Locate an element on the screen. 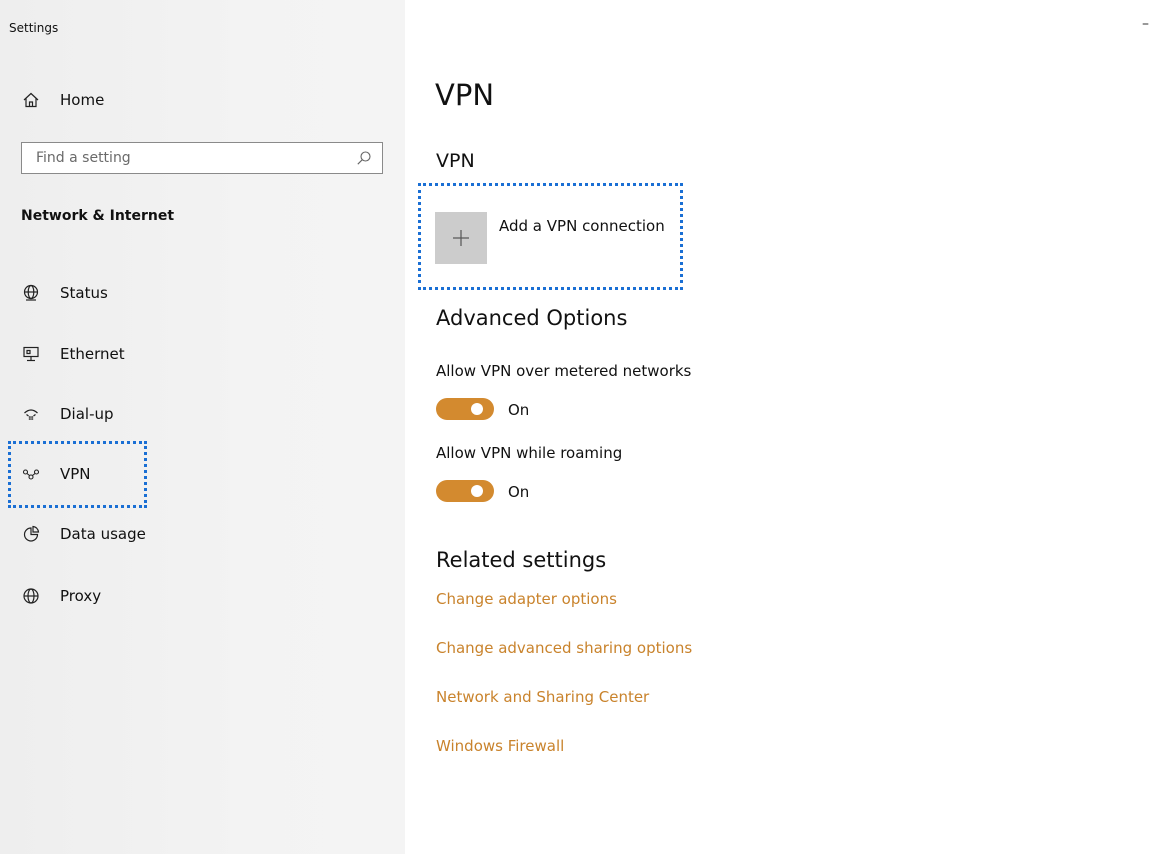 Image resolution: width=1161 pixels, height=854 pixels. advanced-options-title: Advanced Options is located at coordinates (532, 318).